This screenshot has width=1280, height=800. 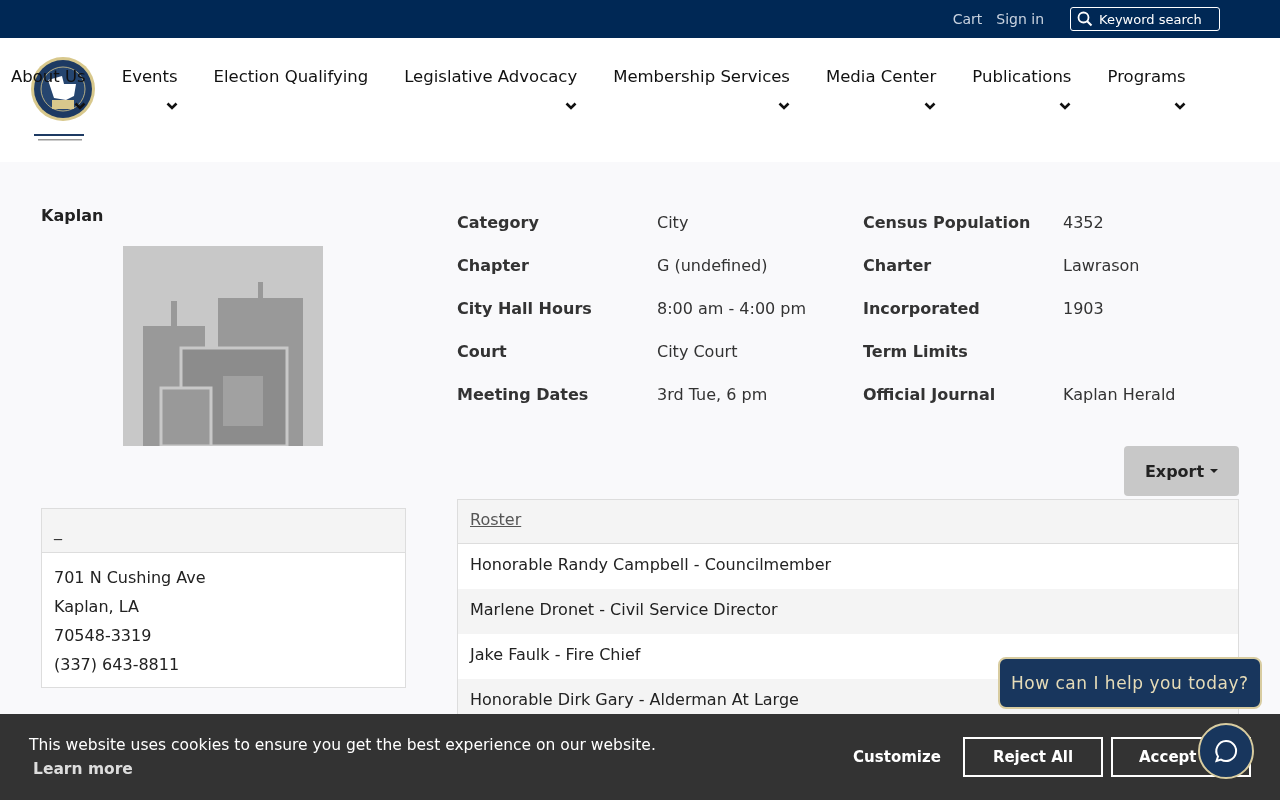 I want to click on field-value: 3rd Tue, 6 pm, so click(x=713, y=395).